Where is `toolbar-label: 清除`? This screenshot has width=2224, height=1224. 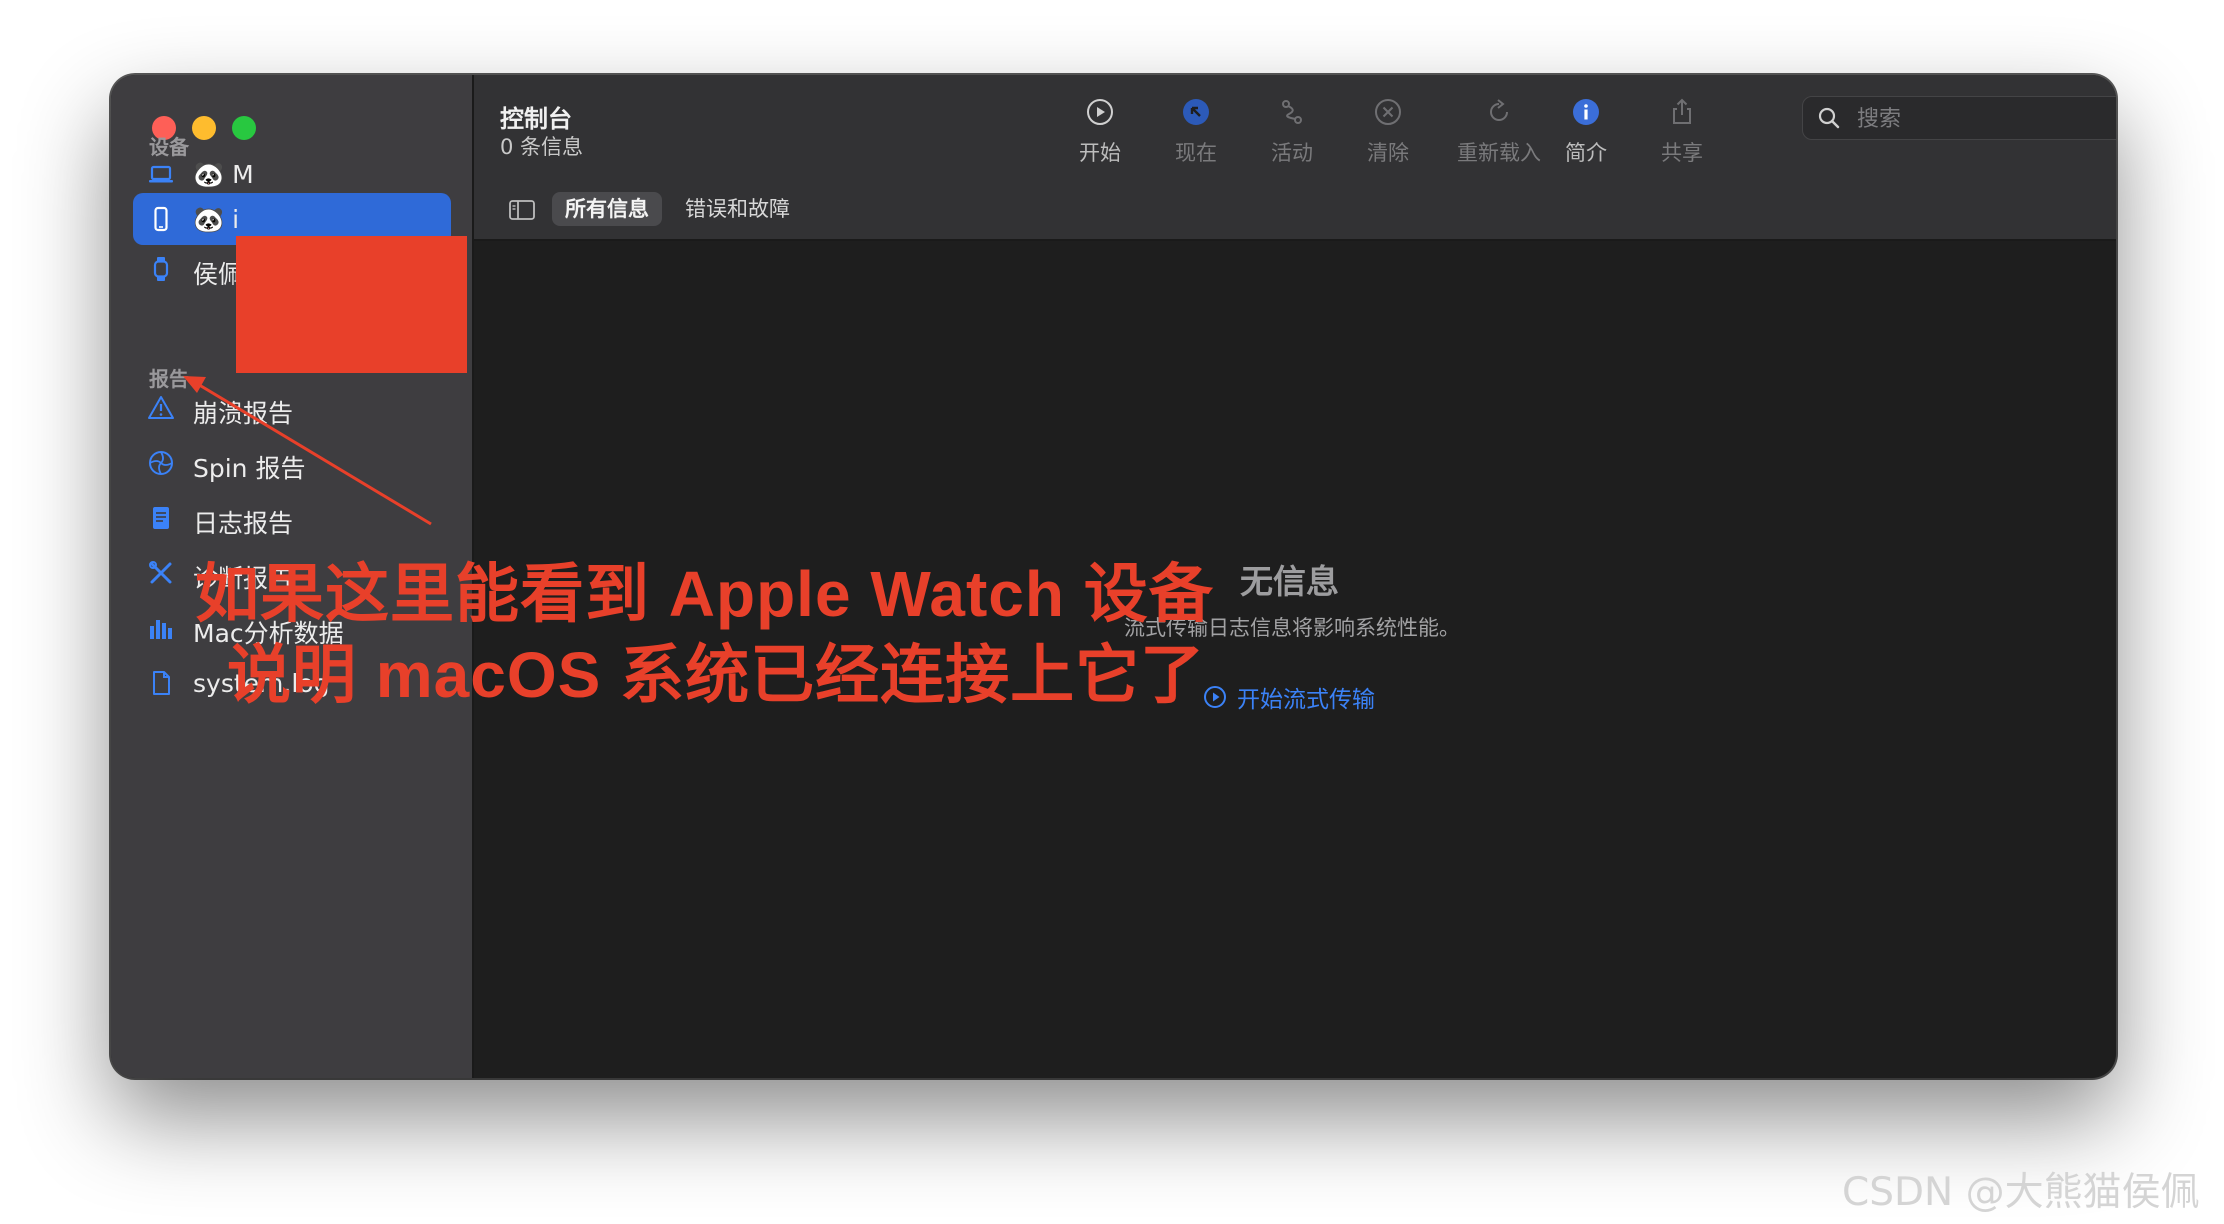 toolbar-label: 清除 is located at coordinates (1388, 153).